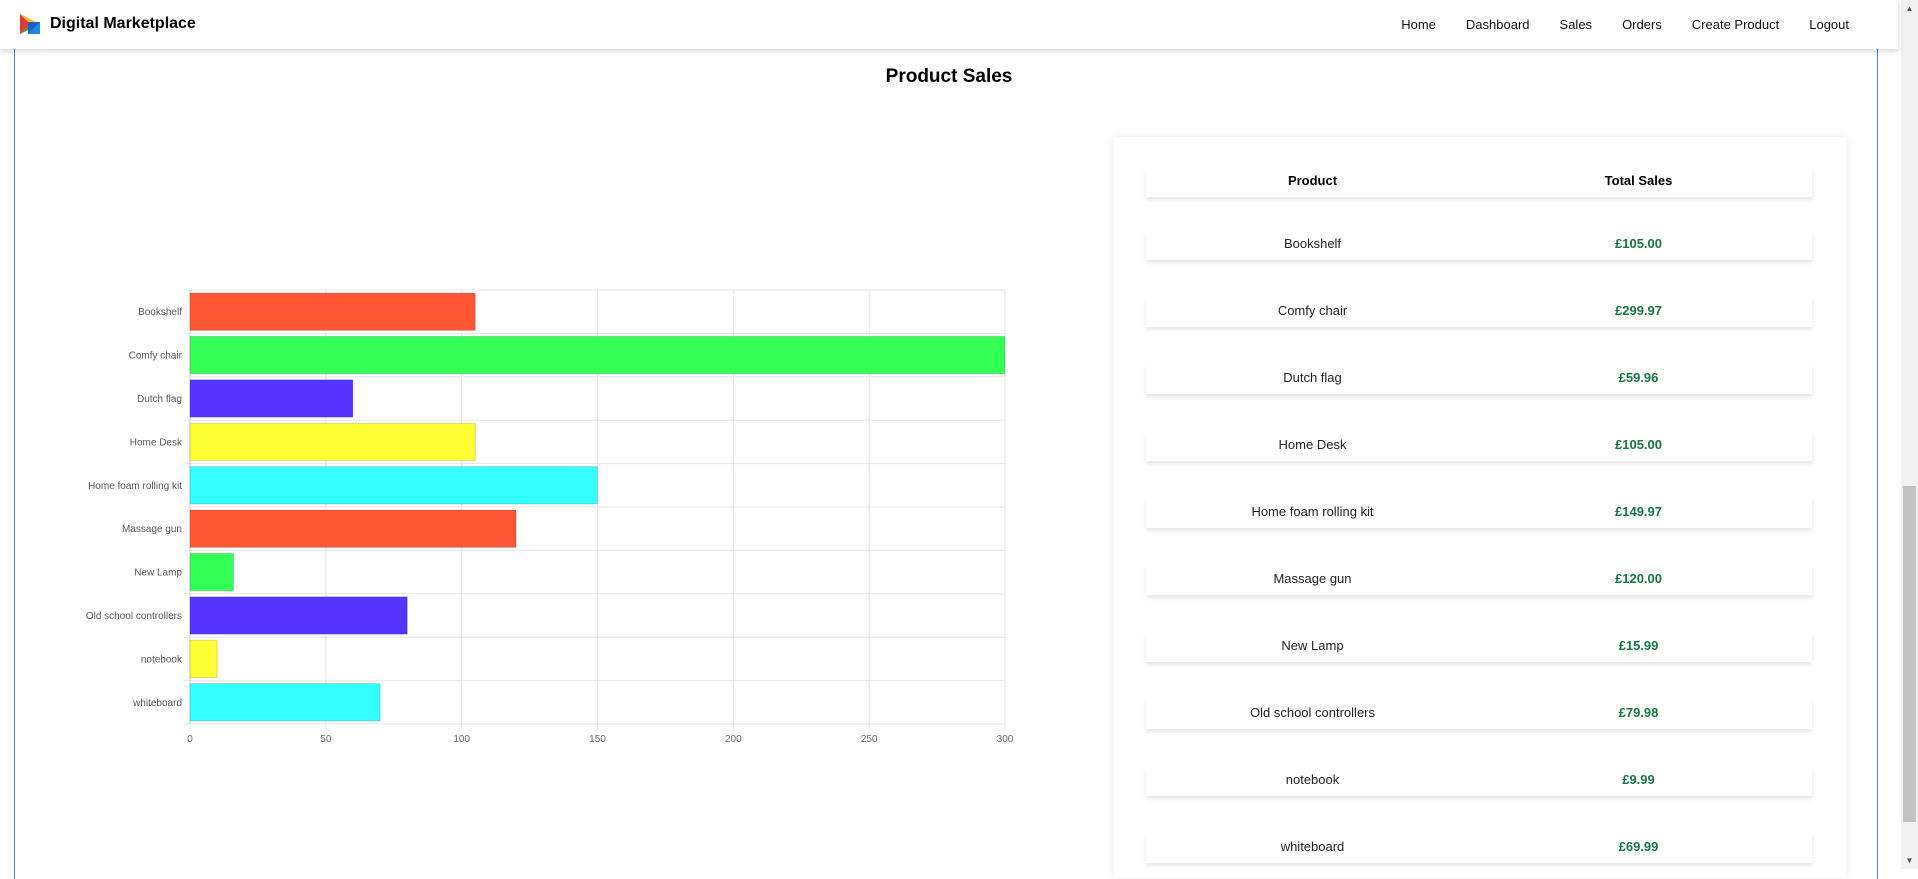 The image size is (1918, 879). What do you see at coordinates (869, 739) in the screenshot?
I see `x-tick-label: 250` at bounding box center [869, 739].